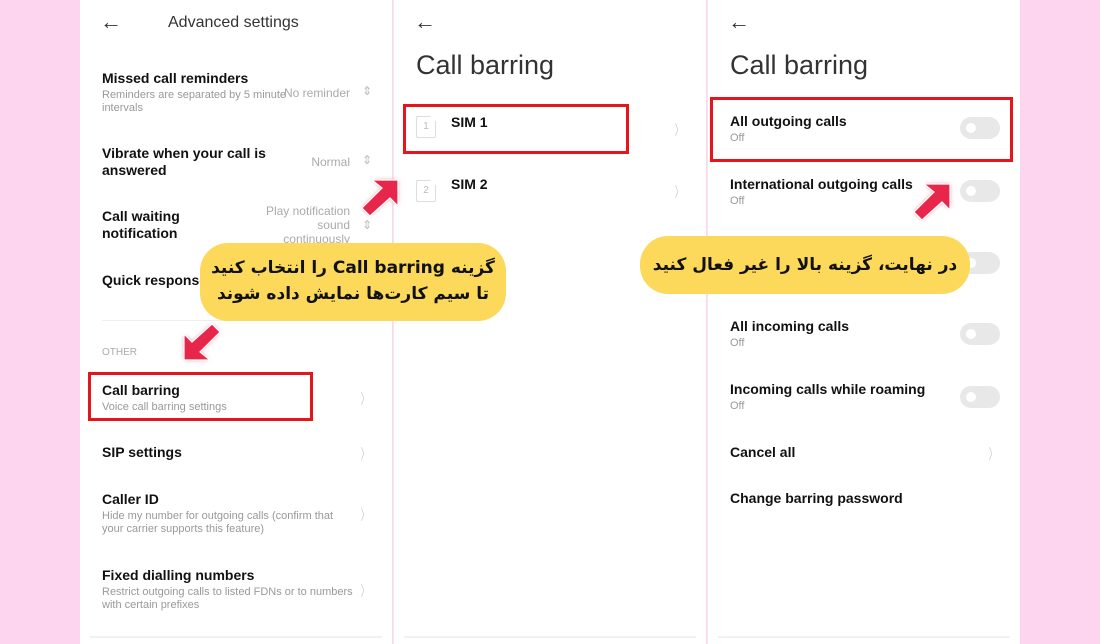  What do you see at coordinates (164, 407) in the screenshot?
I see `item-subtitle: Voice call barring settings` at bounding box center [164, 407].